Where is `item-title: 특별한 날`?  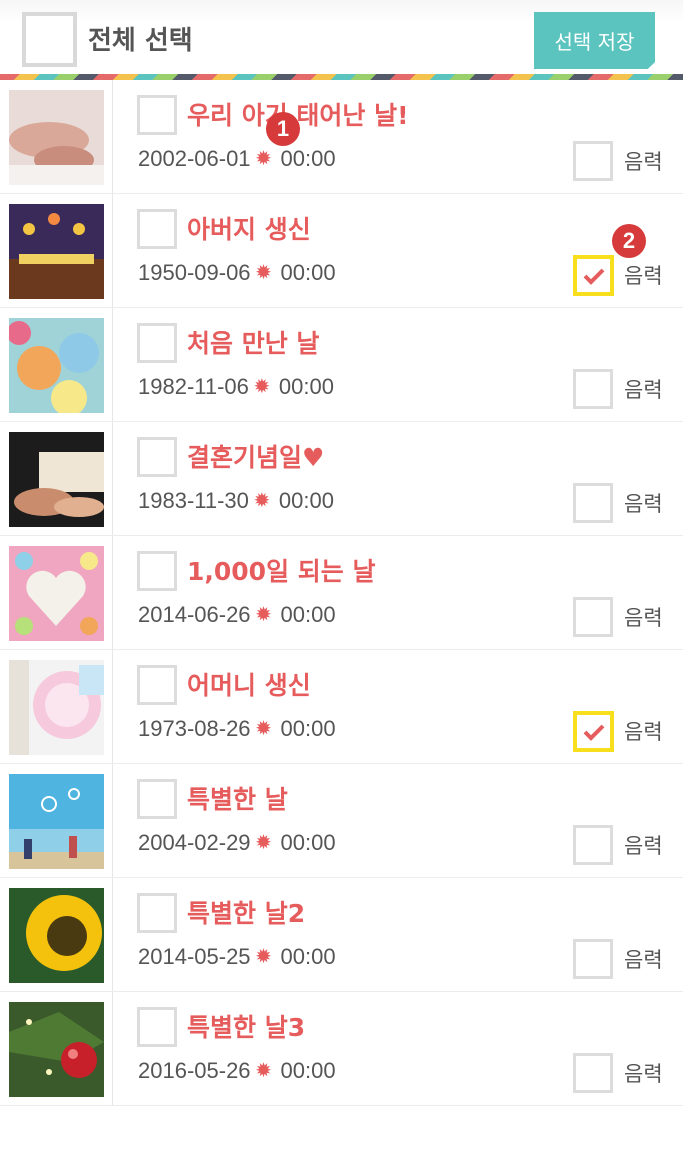 item-title: 특별한 날 is located at coordinates (237, 799).